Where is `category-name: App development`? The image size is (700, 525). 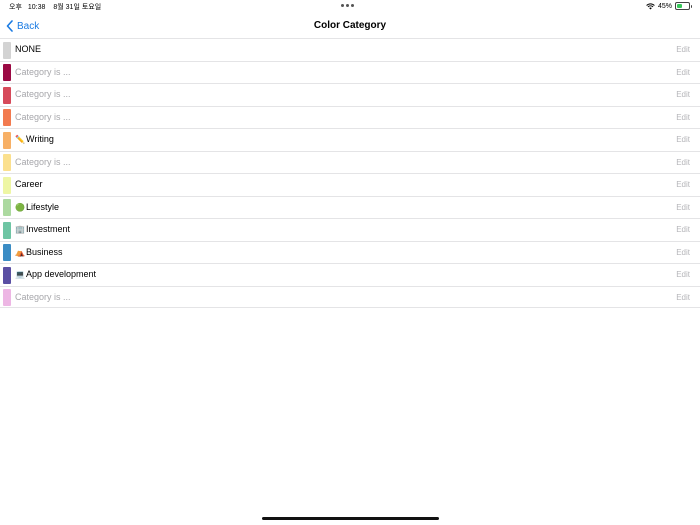 category-name: App development is located at coordinates (61, 274).